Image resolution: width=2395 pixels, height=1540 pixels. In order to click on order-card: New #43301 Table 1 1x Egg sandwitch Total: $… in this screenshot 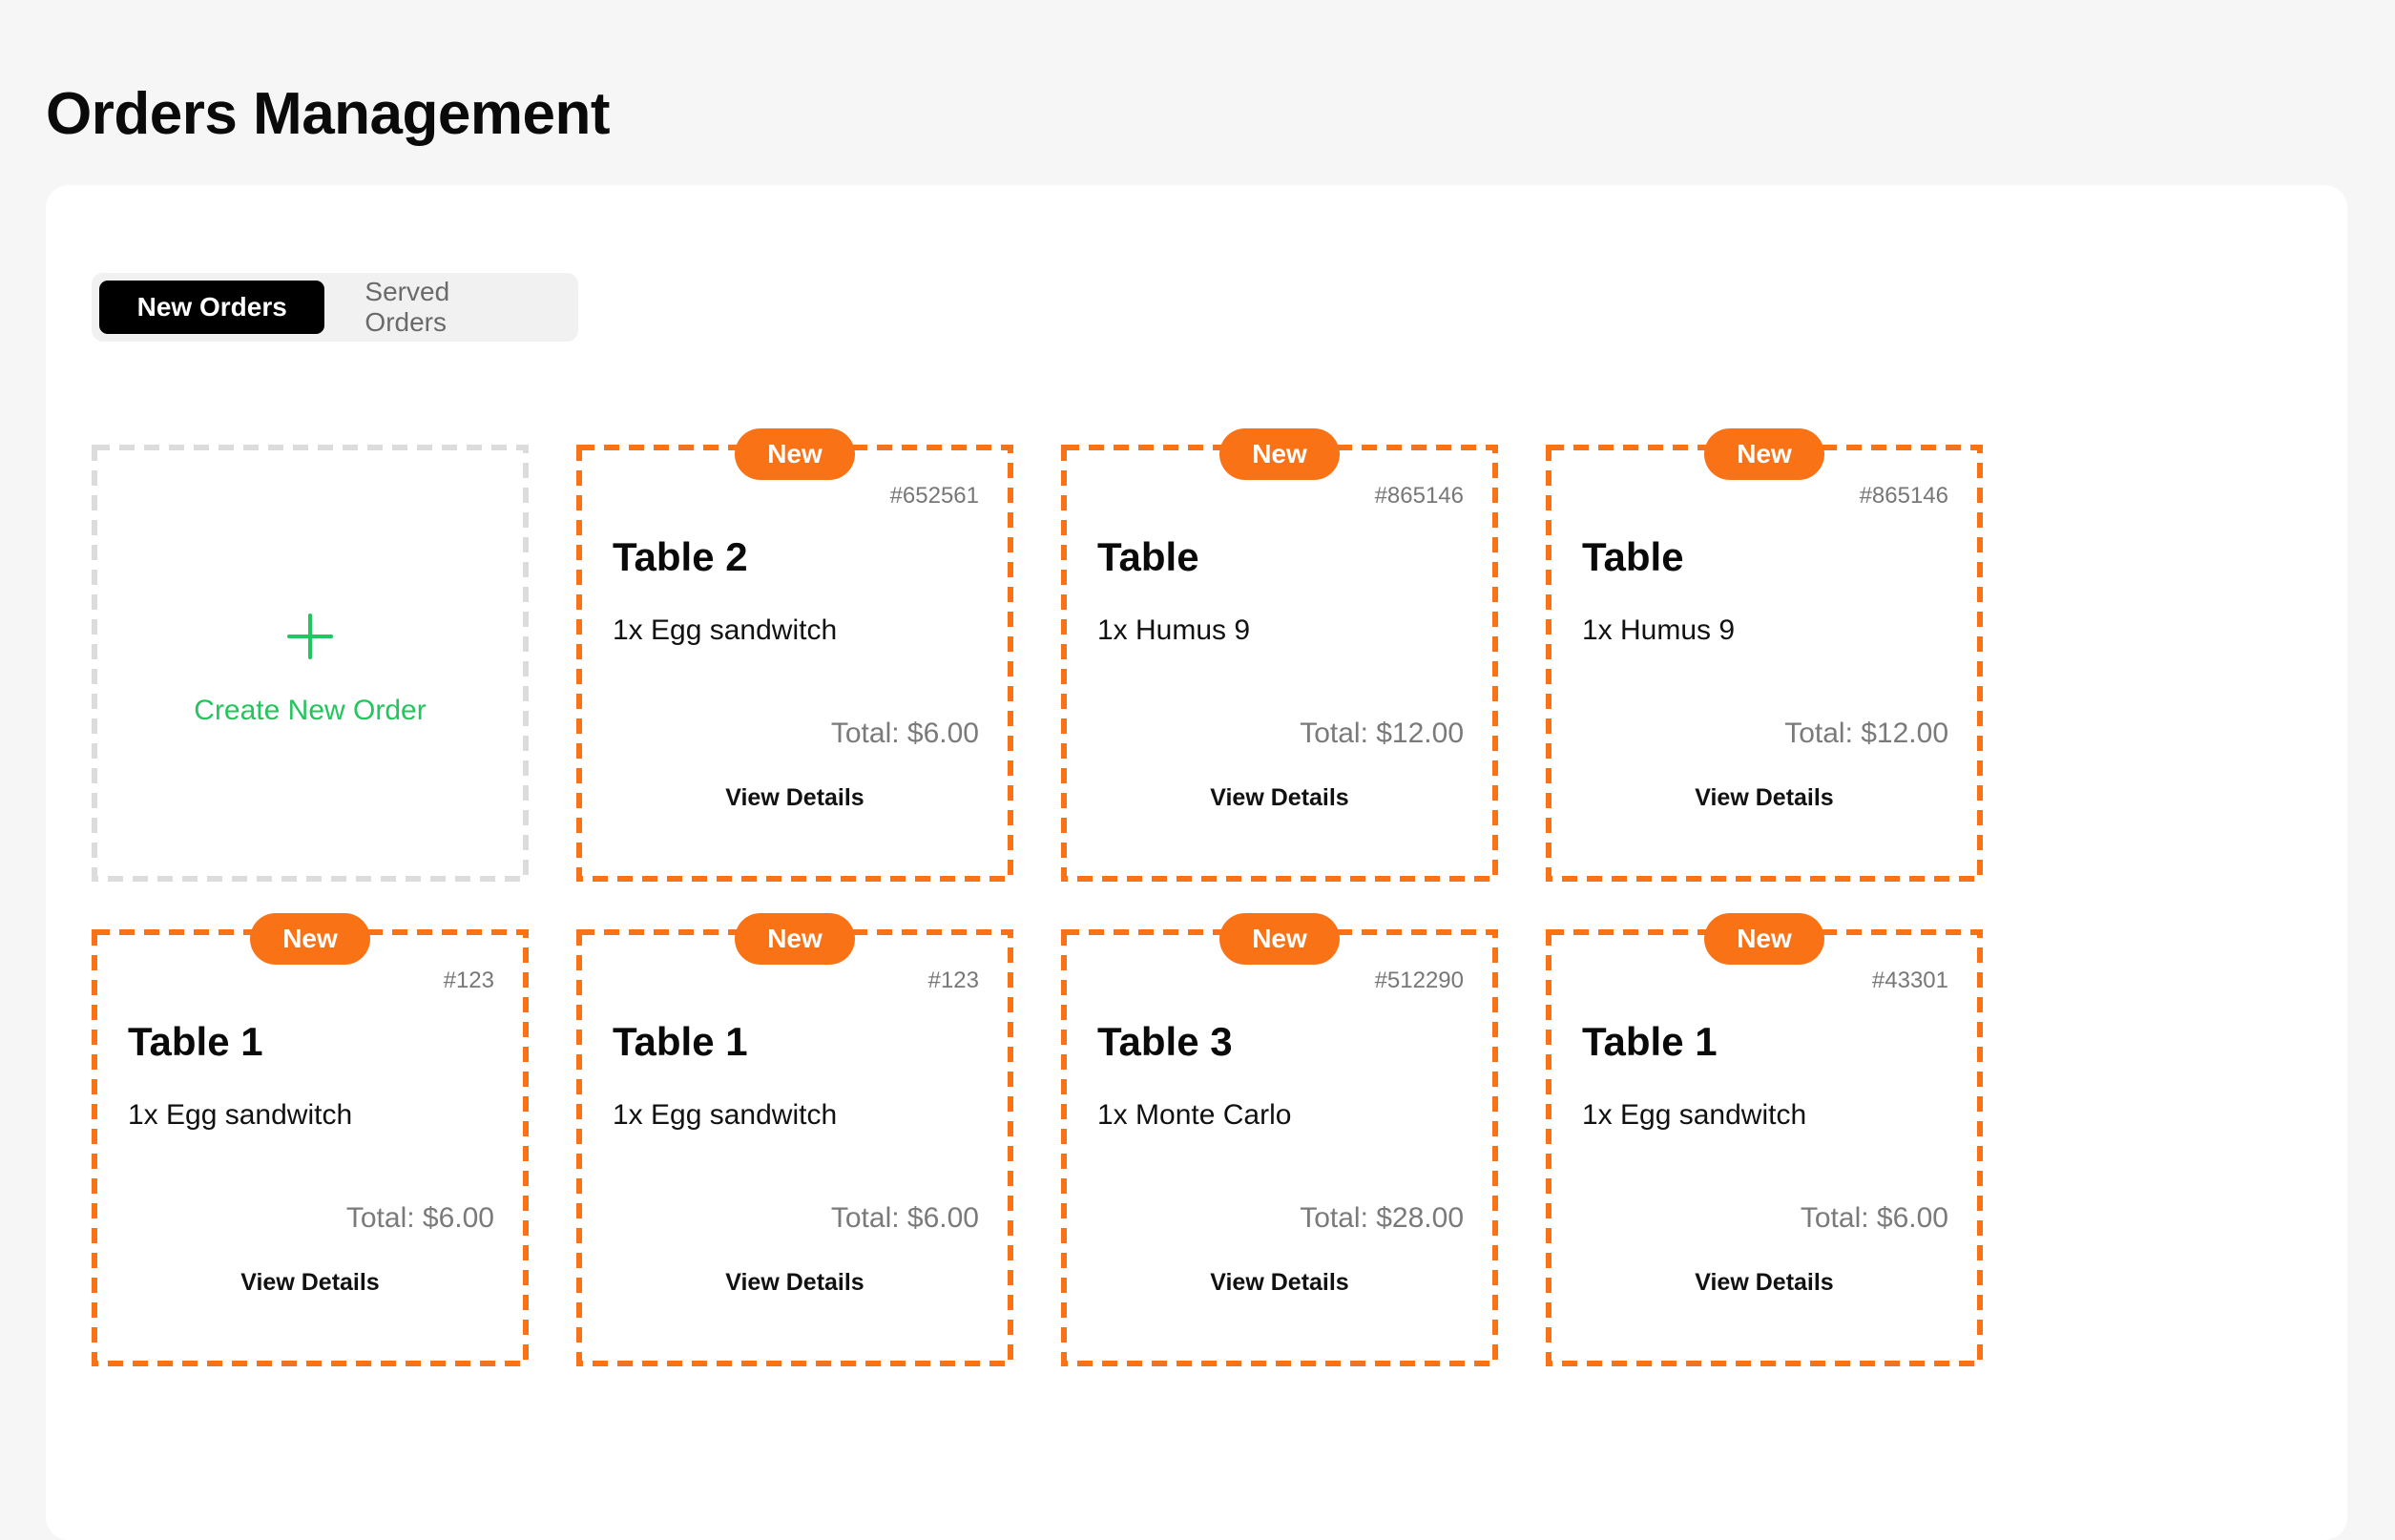, I will do `click(1765, 1139)`.